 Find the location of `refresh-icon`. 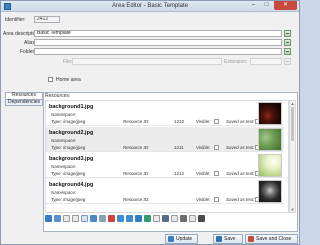

refresh-icon is located at coordinates (156, 218).